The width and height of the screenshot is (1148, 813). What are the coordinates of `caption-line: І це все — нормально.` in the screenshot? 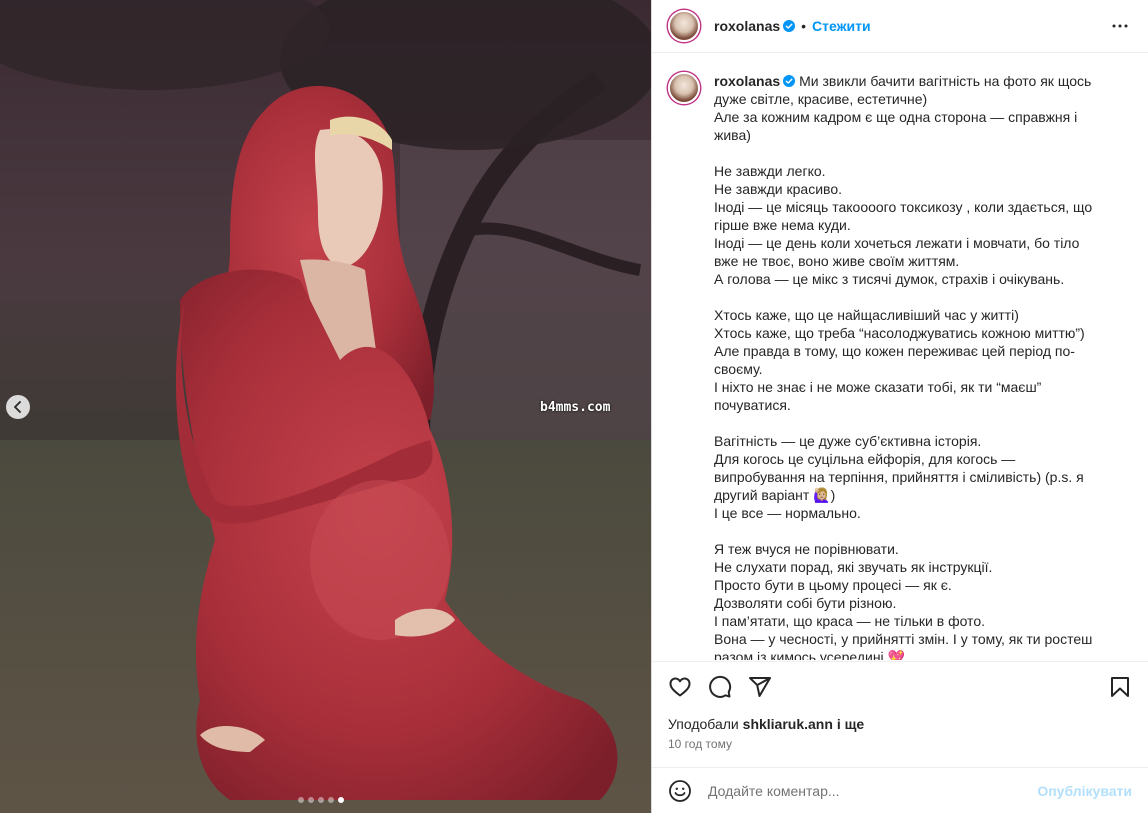 It's located at (787, 513).